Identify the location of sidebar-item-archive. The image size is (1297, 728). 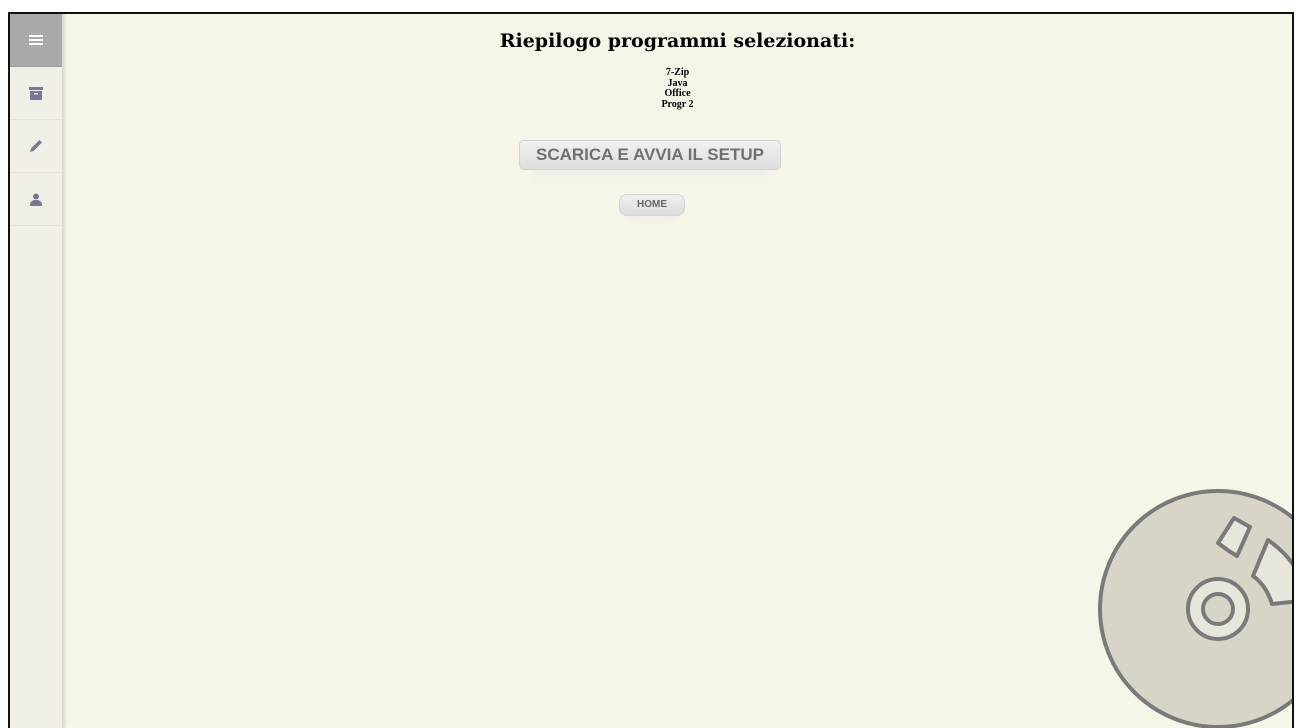
(36, 93).